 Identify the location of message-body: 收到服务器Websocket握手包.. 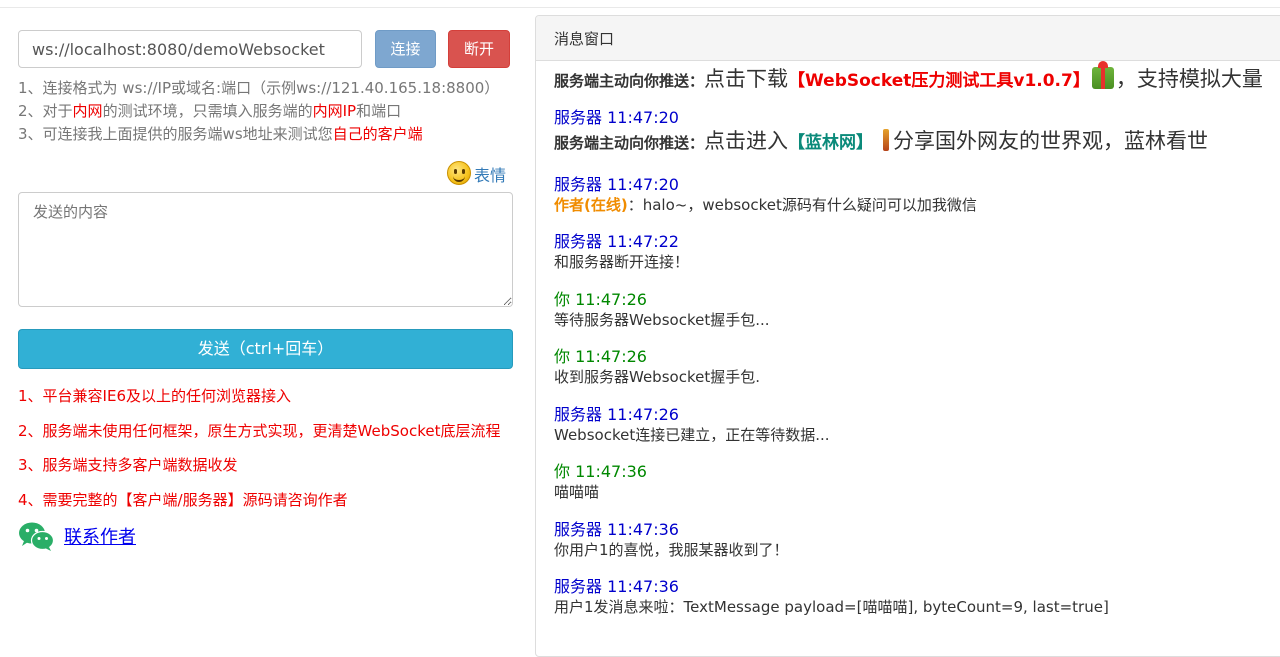
(657, 377).